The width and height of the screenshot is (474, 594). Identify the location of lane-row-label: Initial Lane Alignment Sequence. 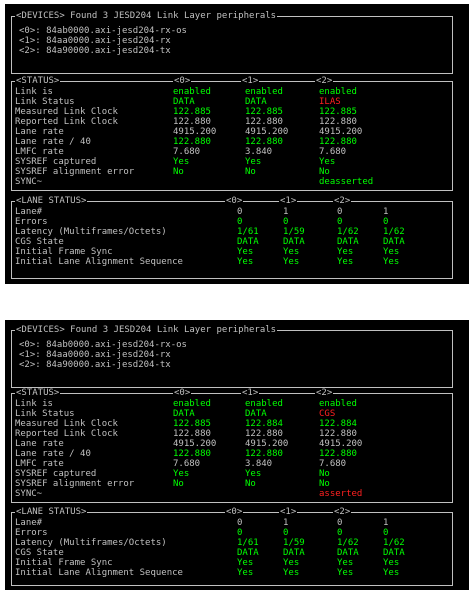
(99, 262).